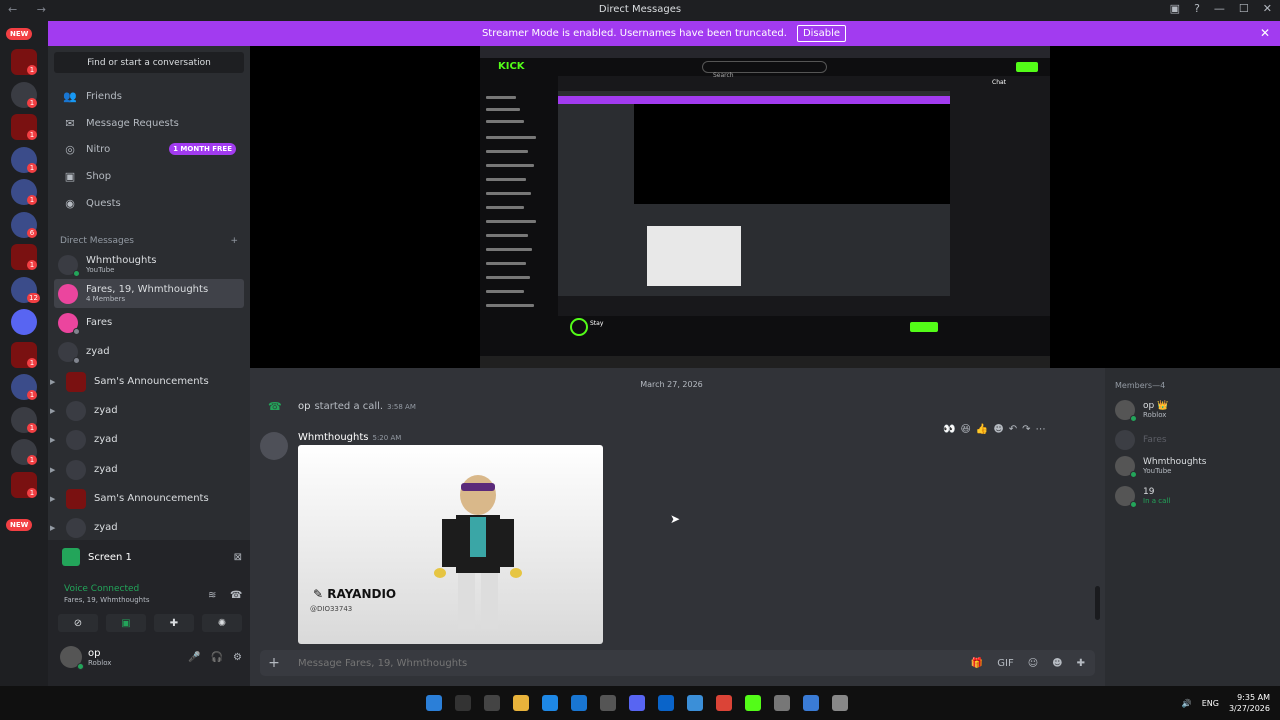 This screenshot has height=720, width=1280. I want to click on stop-stream-icon: ⊠, so click(238, 557).